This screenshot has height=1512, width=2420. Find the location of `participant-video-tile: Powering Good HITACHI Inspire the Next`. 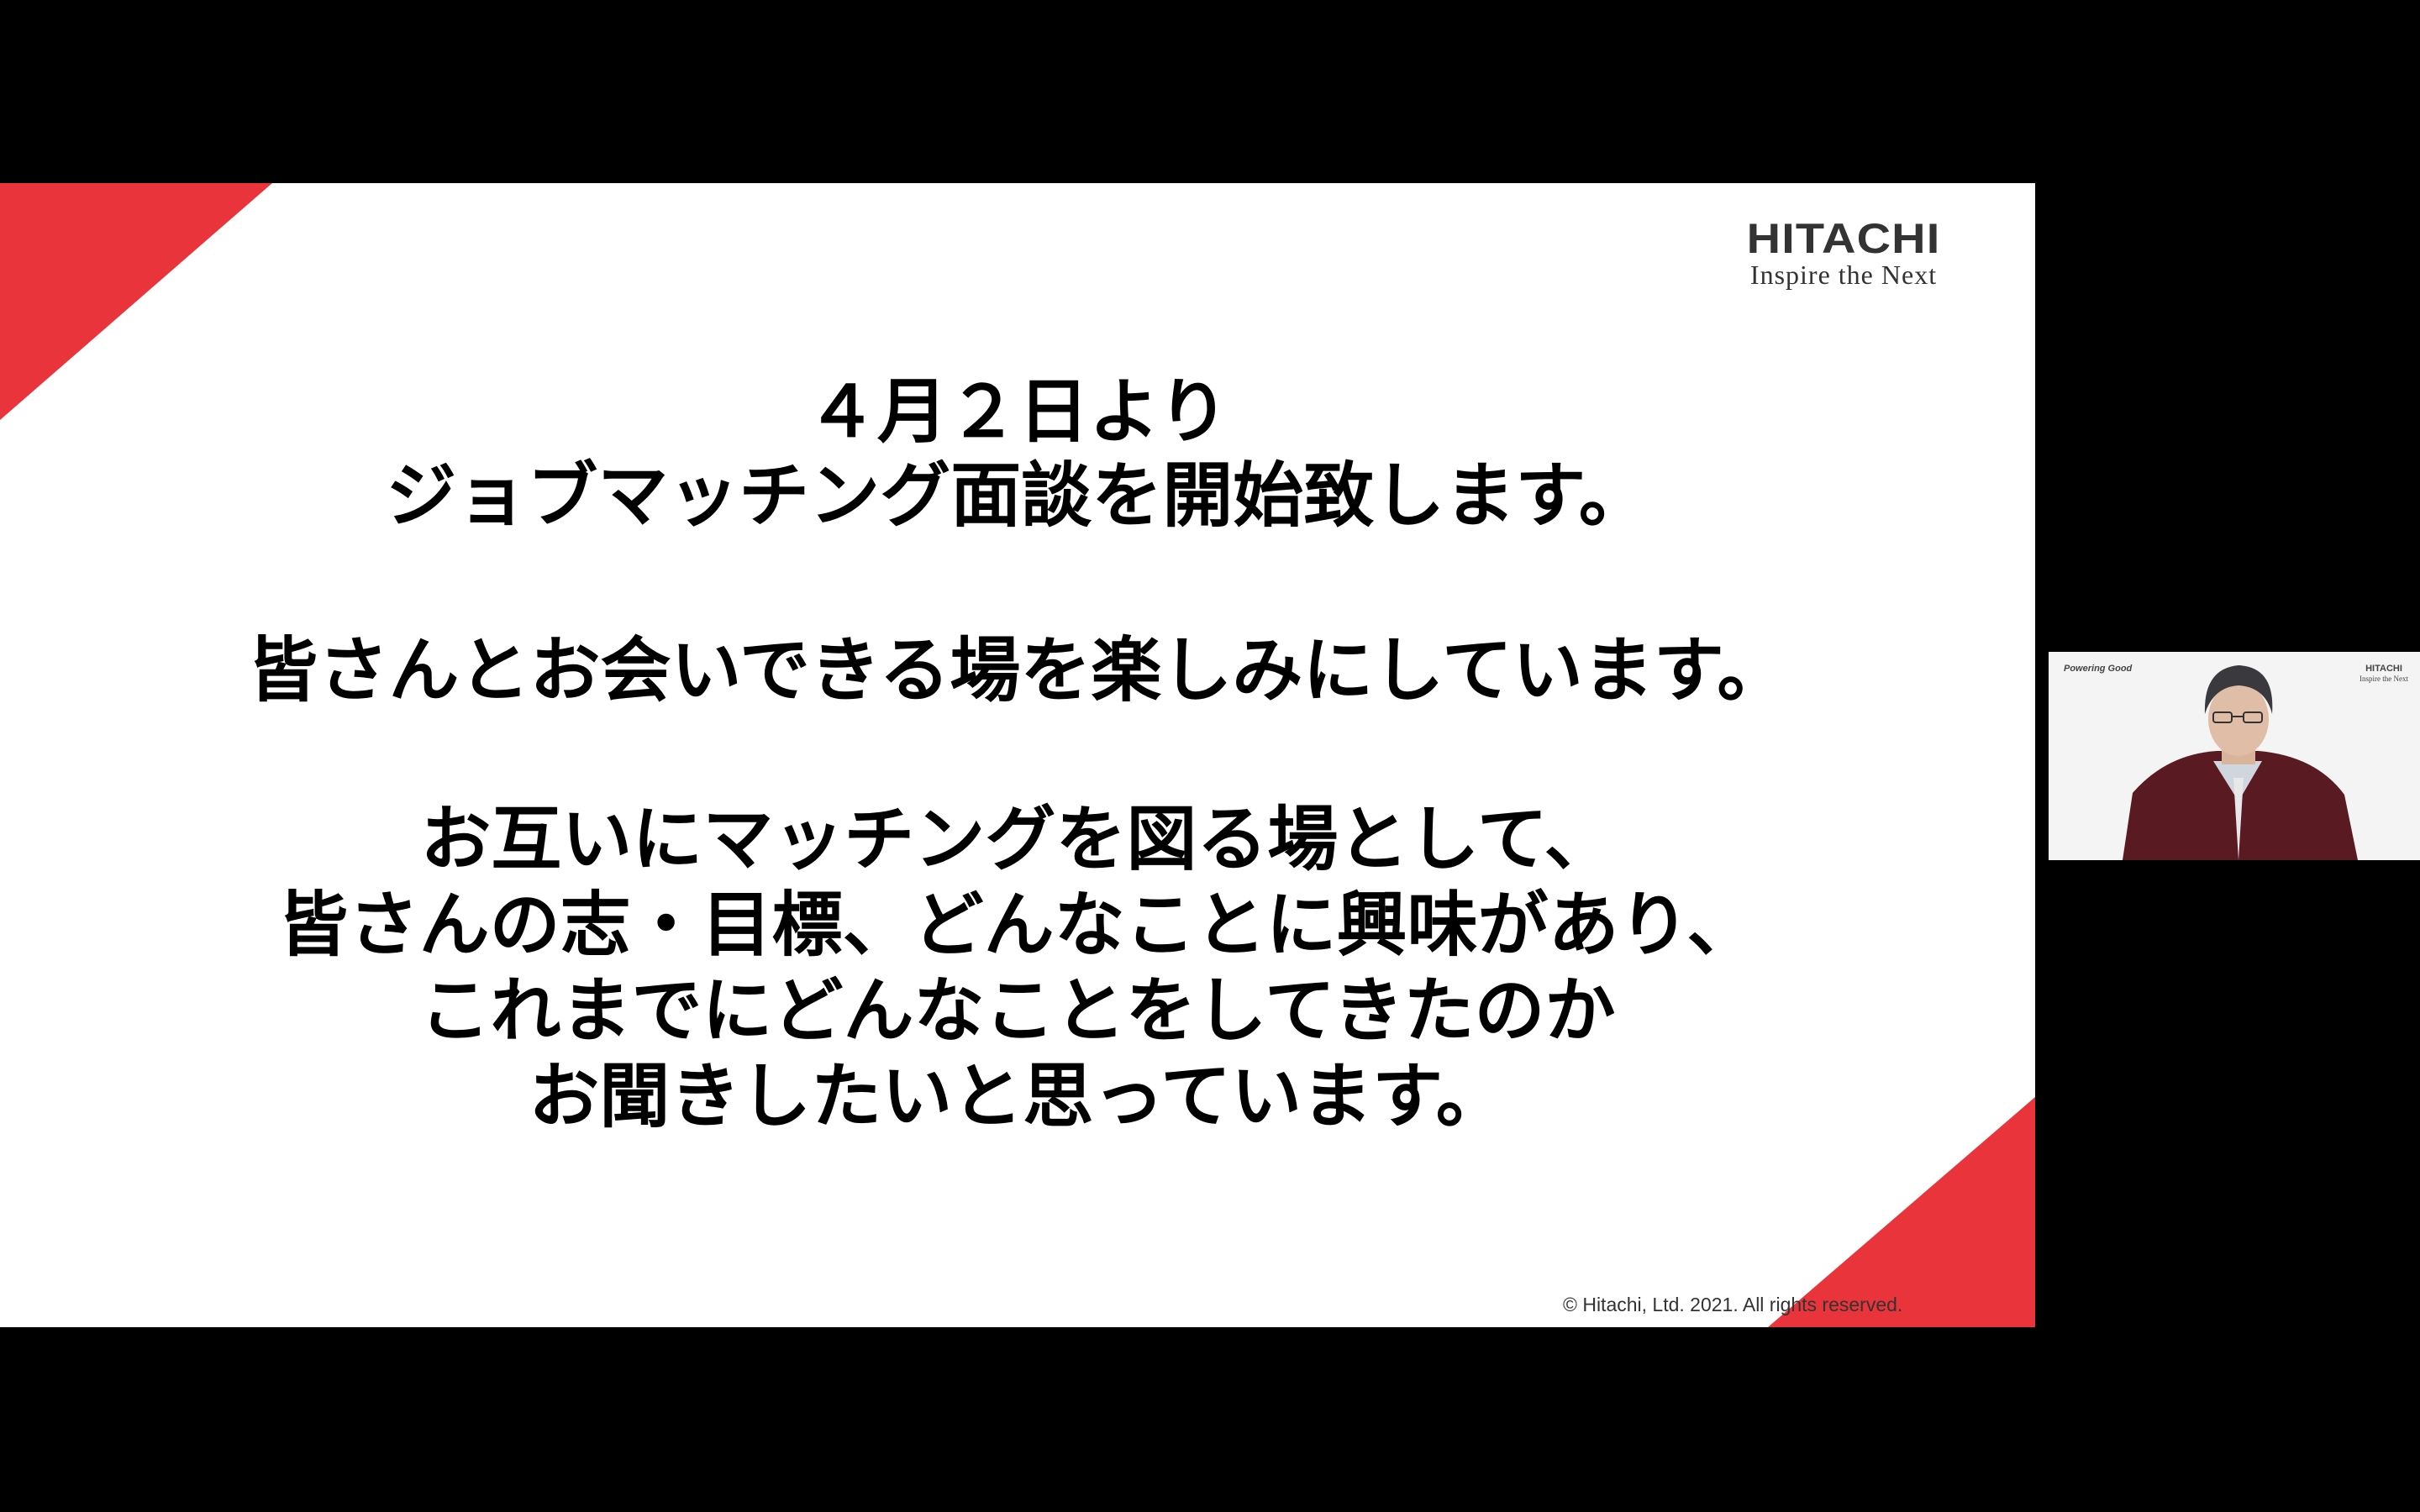

participant-video-tile: Powering Good HITACHI Inspire the Next is located at coordinates (2234, 756).